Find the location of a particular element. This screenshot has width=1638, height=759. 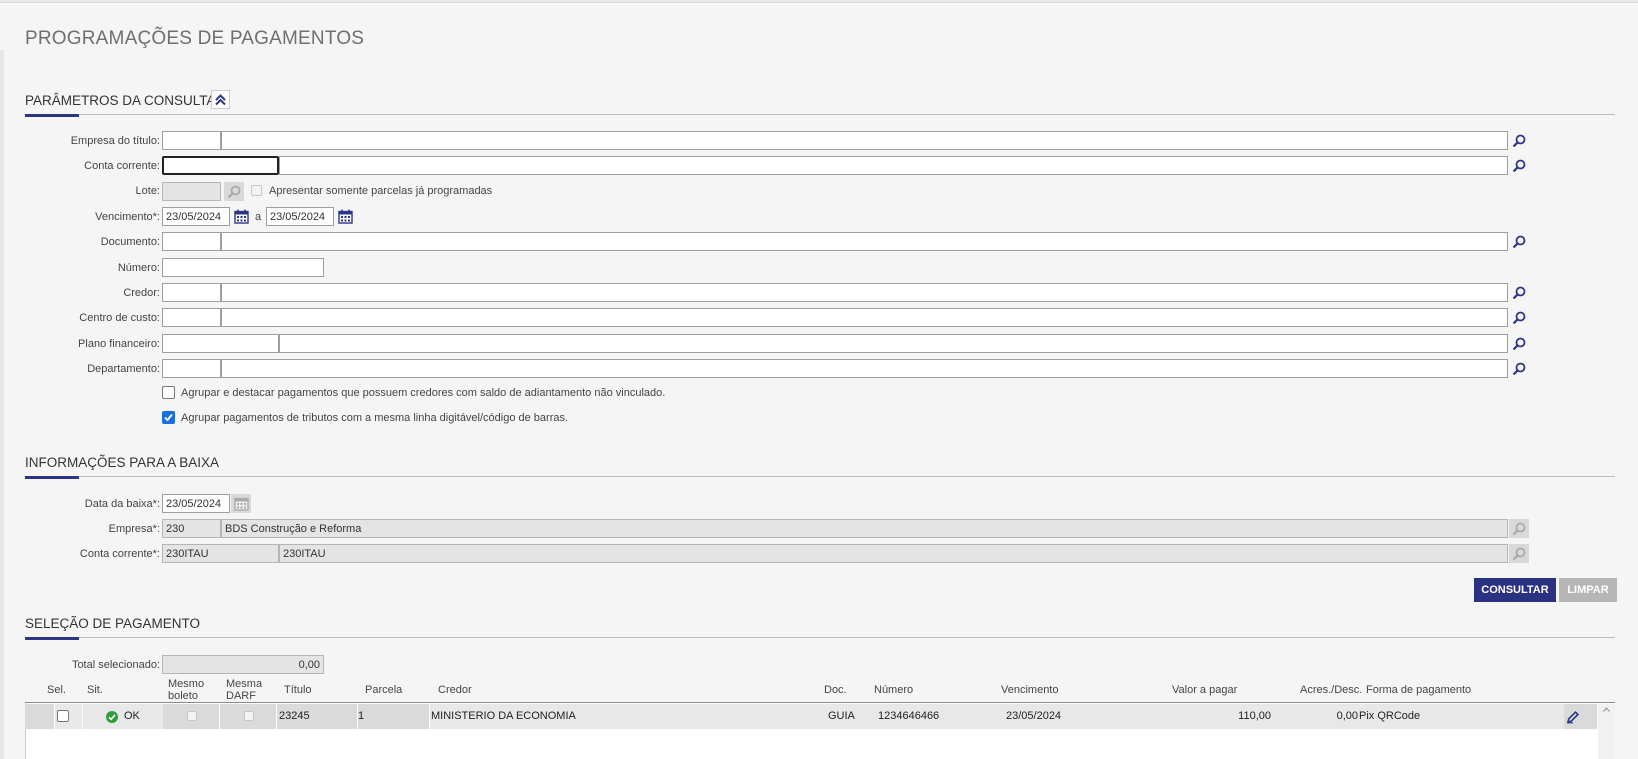

row-credor: MINISTERIO DA ECONOMIA is located at coordinates (503, 716).